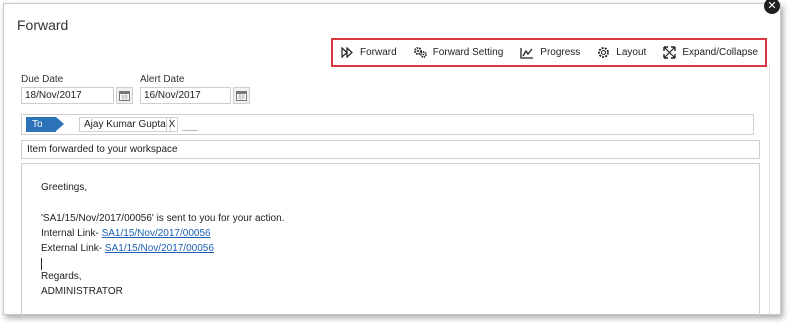 Image resolution: width=790 pixels, height=323 pixels. I want to click on expand-collapse-button: Expand/Collapse, so click(710, 52).